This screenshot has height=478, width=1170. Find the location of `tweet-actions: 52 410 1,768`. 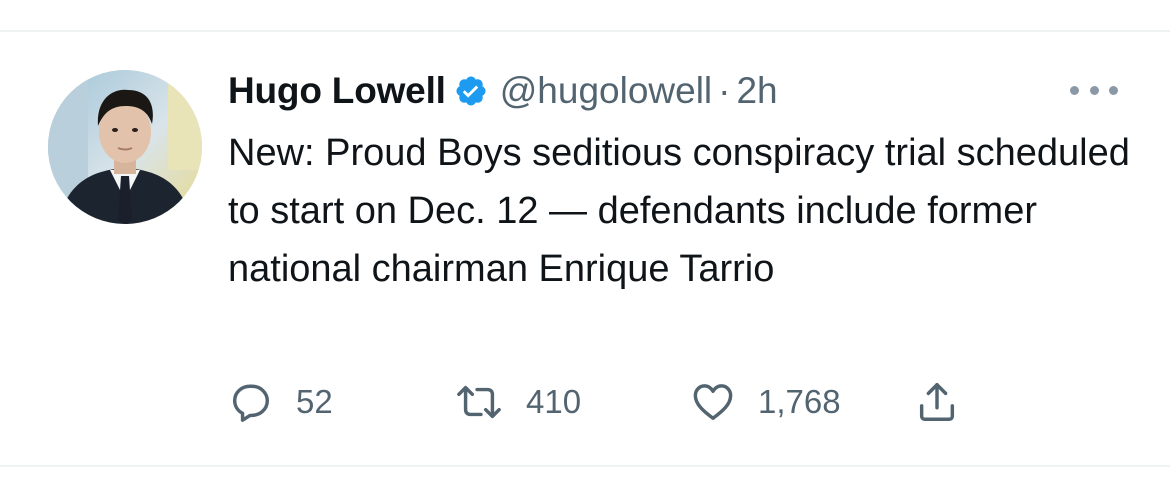

tweet-actions: 52 410 1,768 is located at coordinates (618, 402).